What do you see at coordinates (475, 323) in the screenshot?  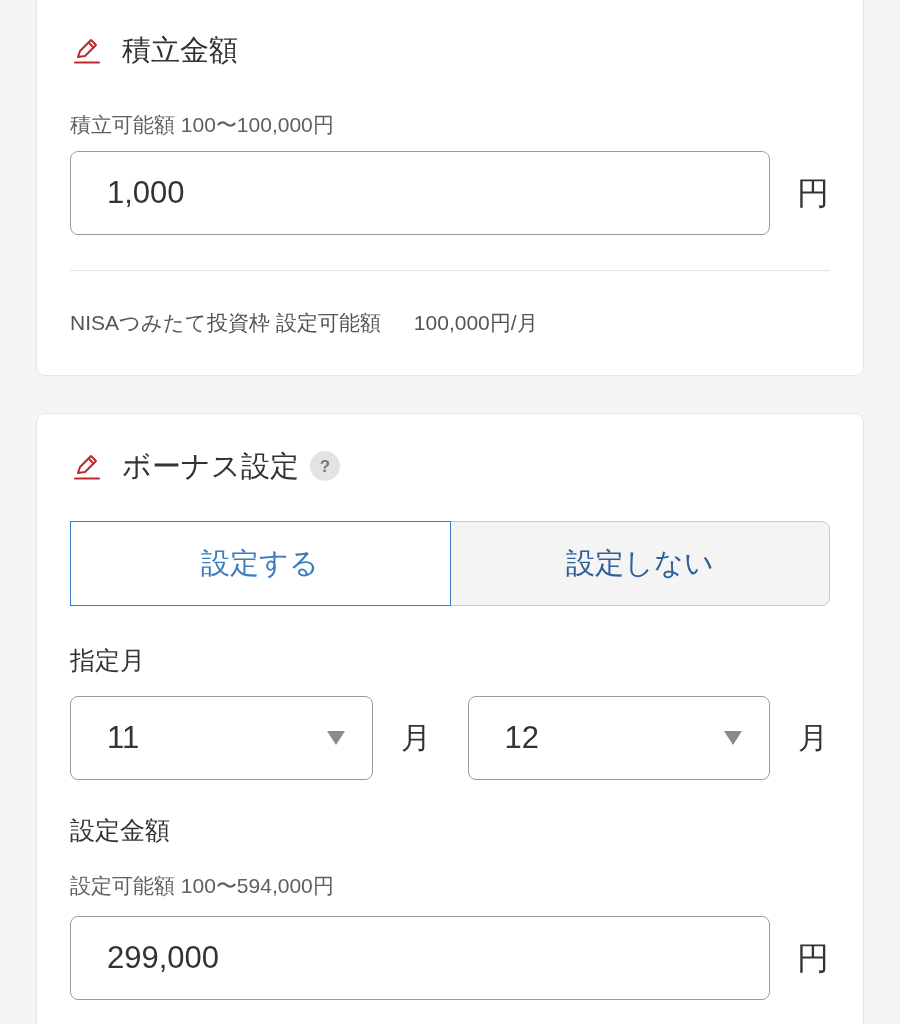 I see `limit-value: 100,000円/月` at bounding box center [475, 323].